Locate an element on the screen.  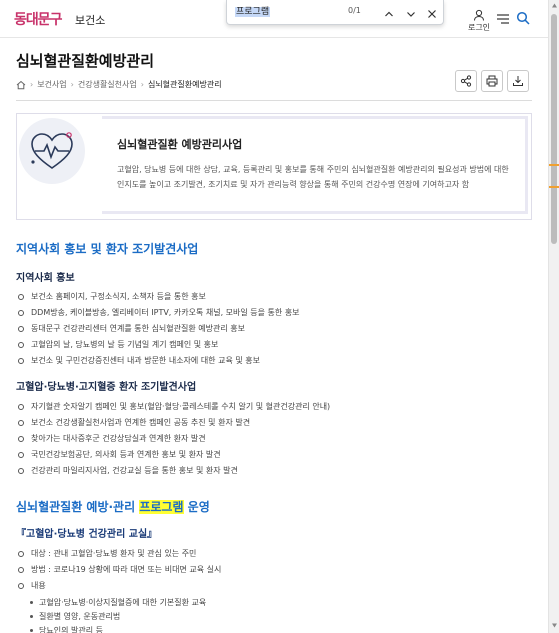
breadcrumb-item: 건강생활실천사업 is located at coordinates (107, 84).